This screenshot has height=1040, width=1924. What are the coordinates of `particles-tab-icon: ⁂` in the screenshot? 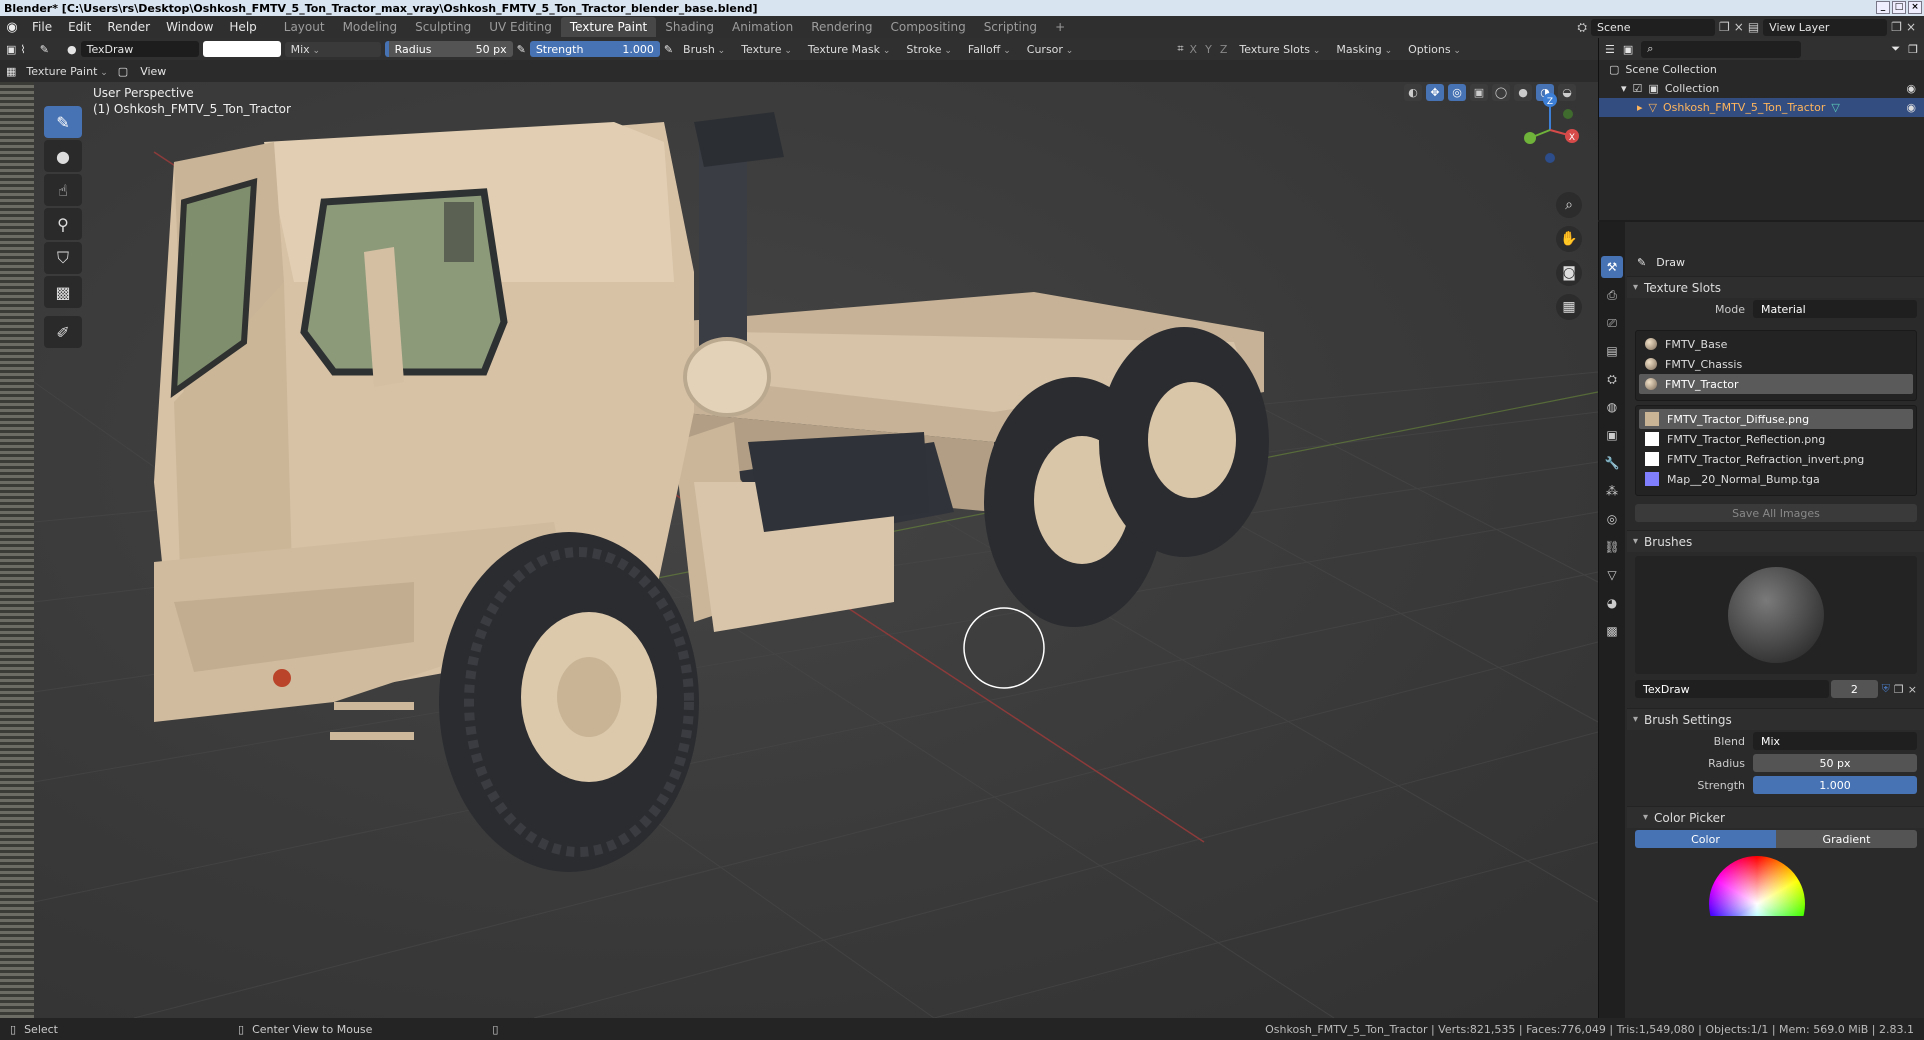 It's located at (1612, 491).